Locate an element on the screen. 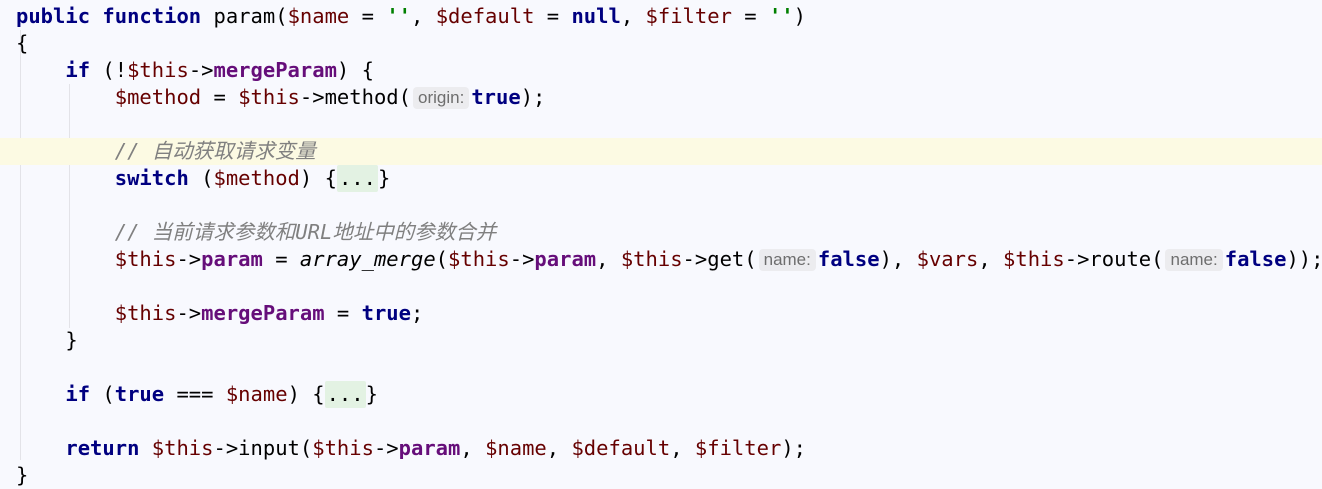  brace-open: { is located at coordinates (22, 43).